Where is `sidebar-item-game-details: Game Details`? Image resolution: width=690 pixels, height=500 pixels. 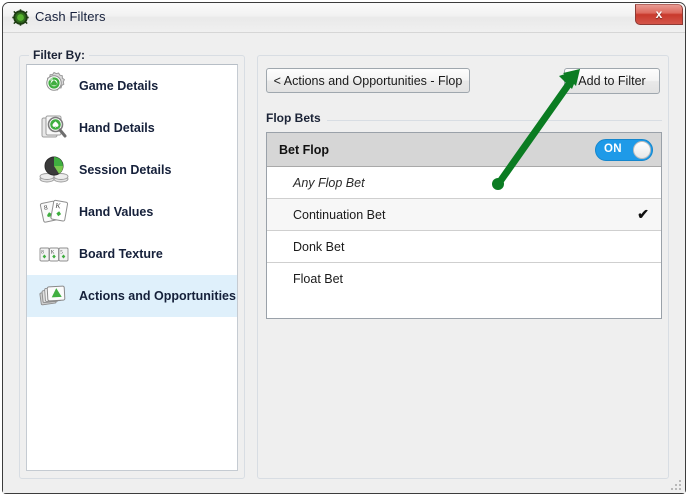
sidebar-item-game-details: Game Details is located at coordinates (132, 86).